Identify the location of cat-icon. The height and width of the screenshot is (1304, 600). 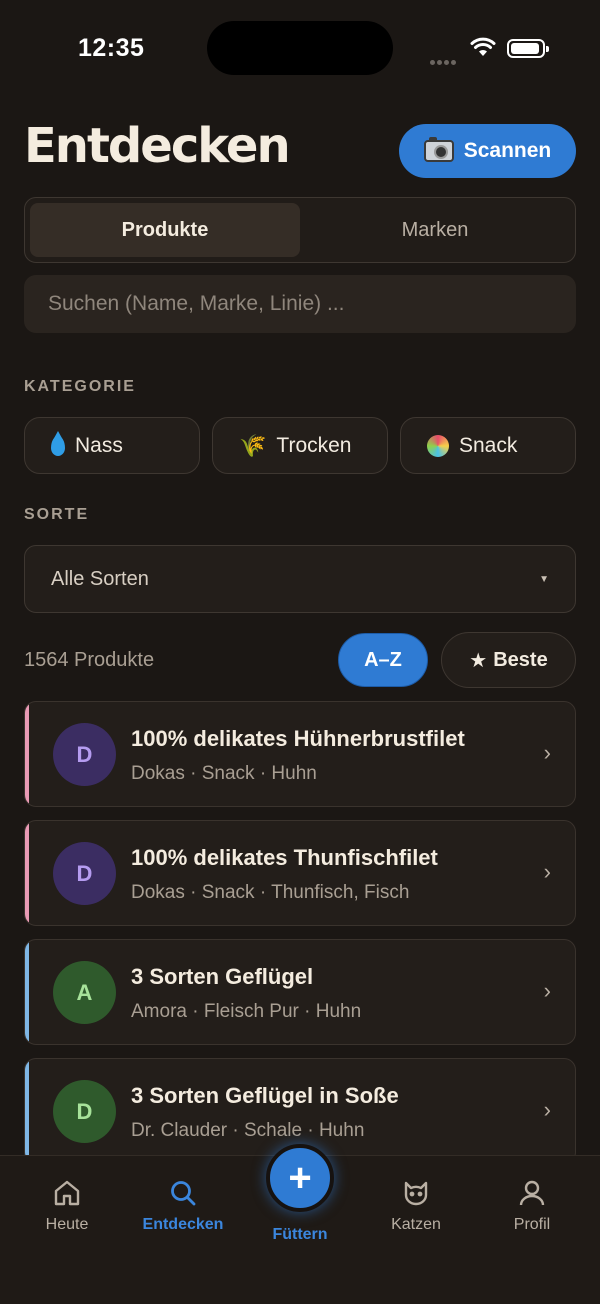
(416, 1193).